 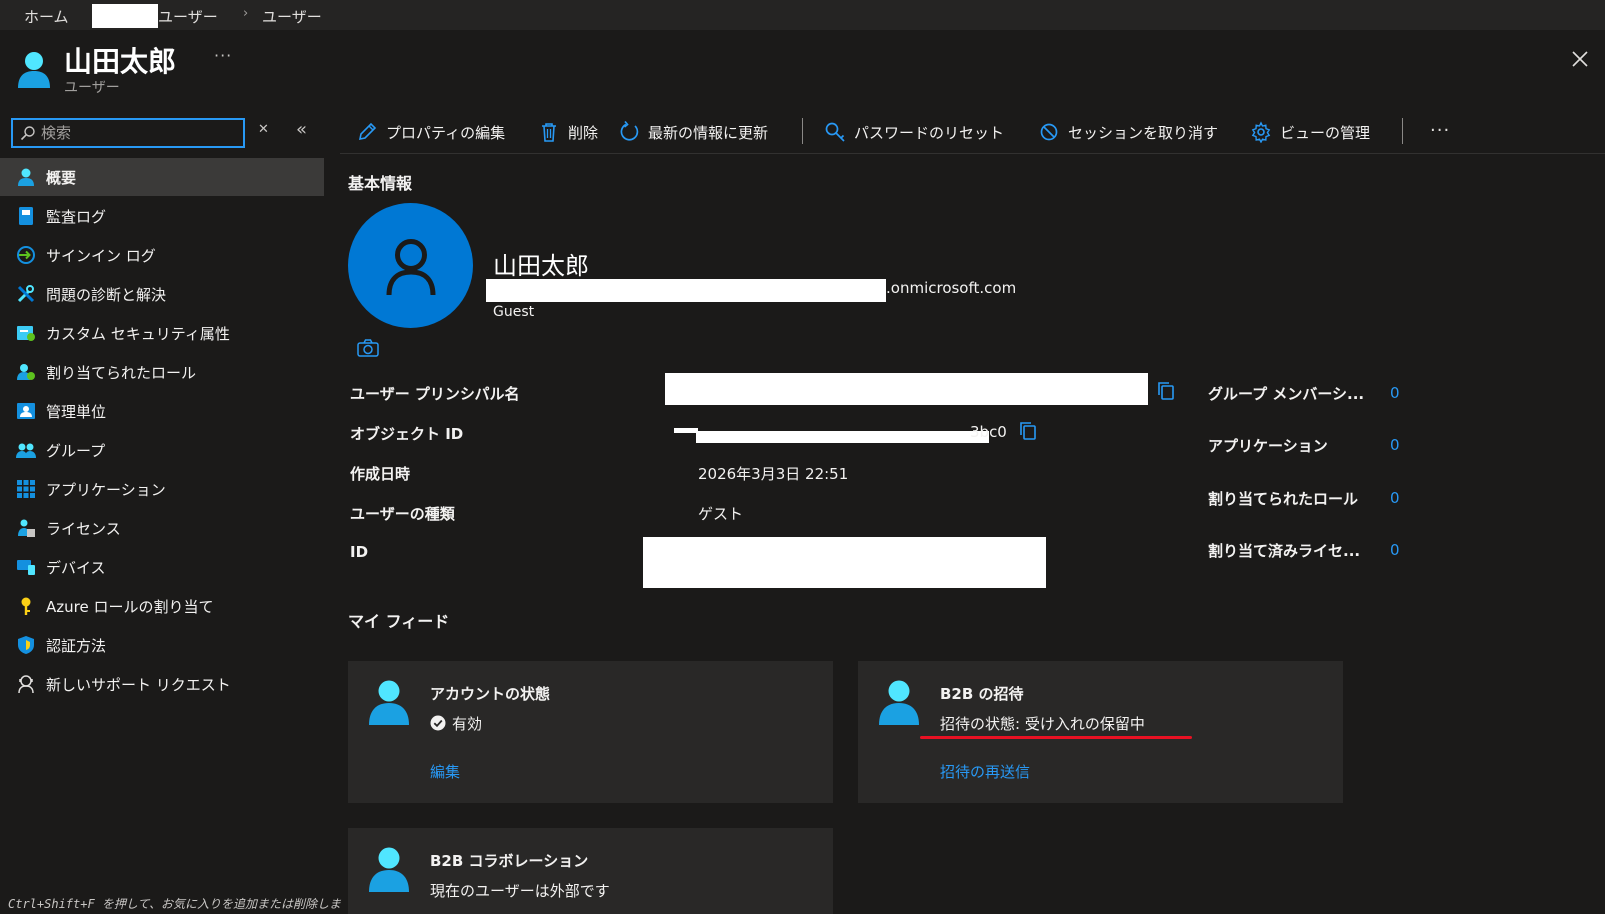 I want to click on breadcrumb-home: ホーム, so click(x=46, y=16).